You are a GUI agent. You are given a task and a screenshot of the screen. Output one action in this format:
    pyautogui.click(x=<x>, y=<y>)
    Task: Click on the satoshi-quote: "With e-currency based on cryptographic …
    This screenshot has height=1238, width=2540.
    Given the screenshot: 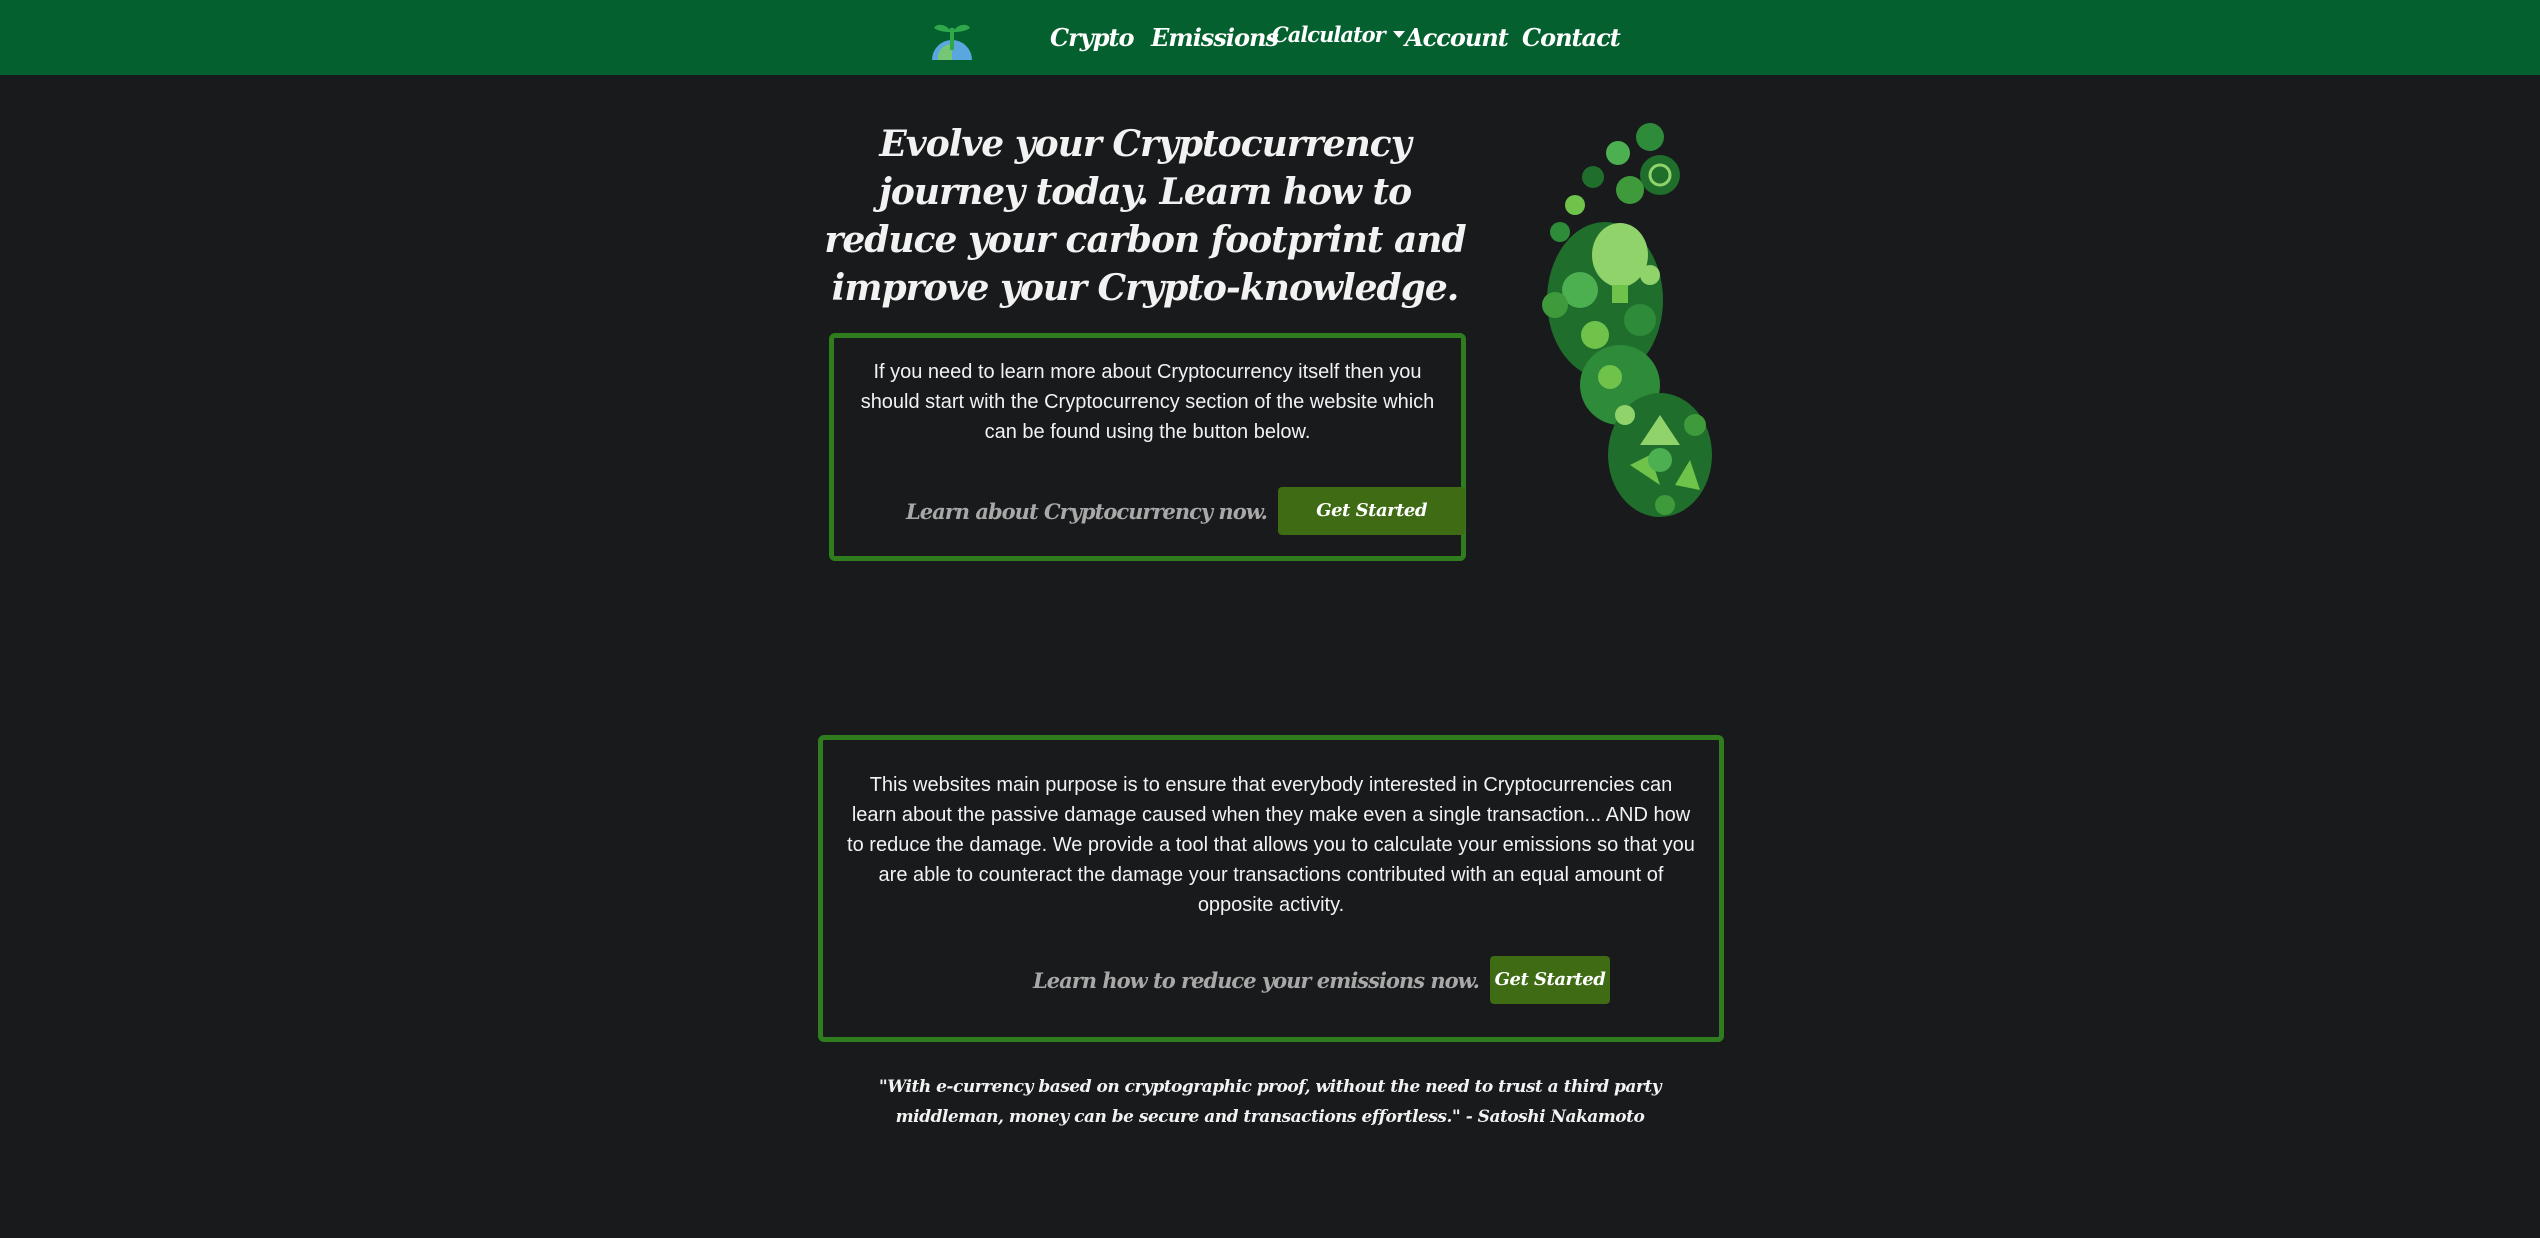 What is the action you would take?
    pyautogui.click(x=1270, y=1102)
    